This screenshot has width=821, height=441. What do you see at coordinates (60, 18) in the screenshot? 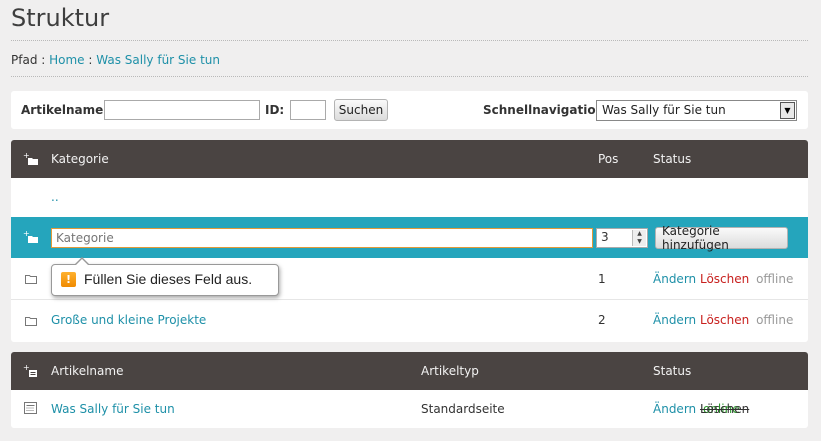
I see `page-title: Struktur` at bounding box center [60, 18].